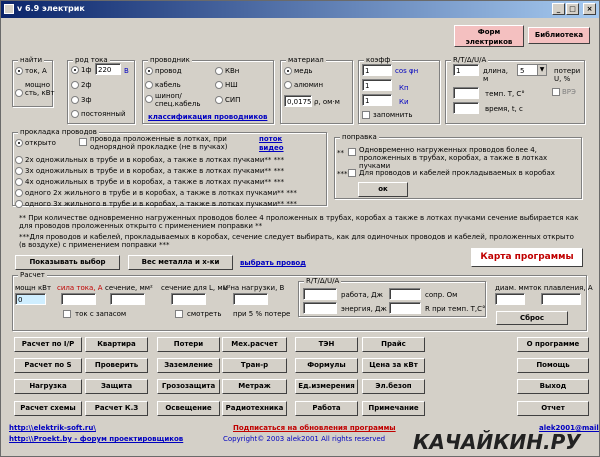  What do you see at coordinates (527, 257) in the screenshot?
I see `program-map-button: Карта программы` at bounding box center [527, 257].